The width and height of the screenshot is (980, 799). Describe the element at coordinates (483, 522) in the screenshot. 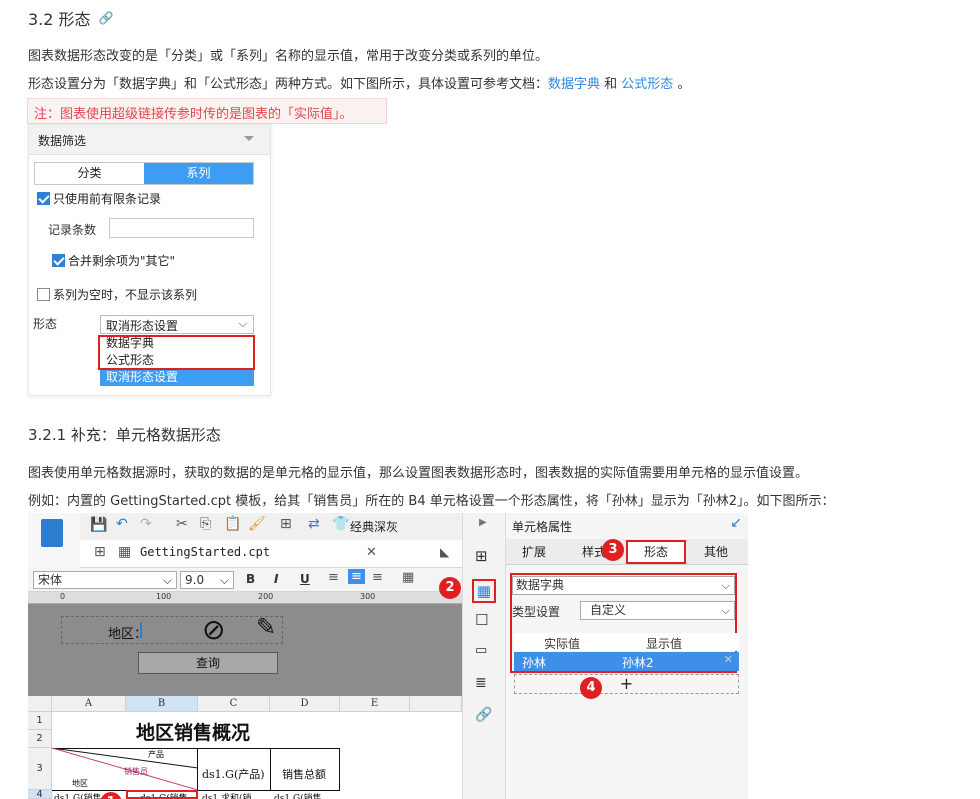

I see `collapse-arrow-icon: ▶` at that location.